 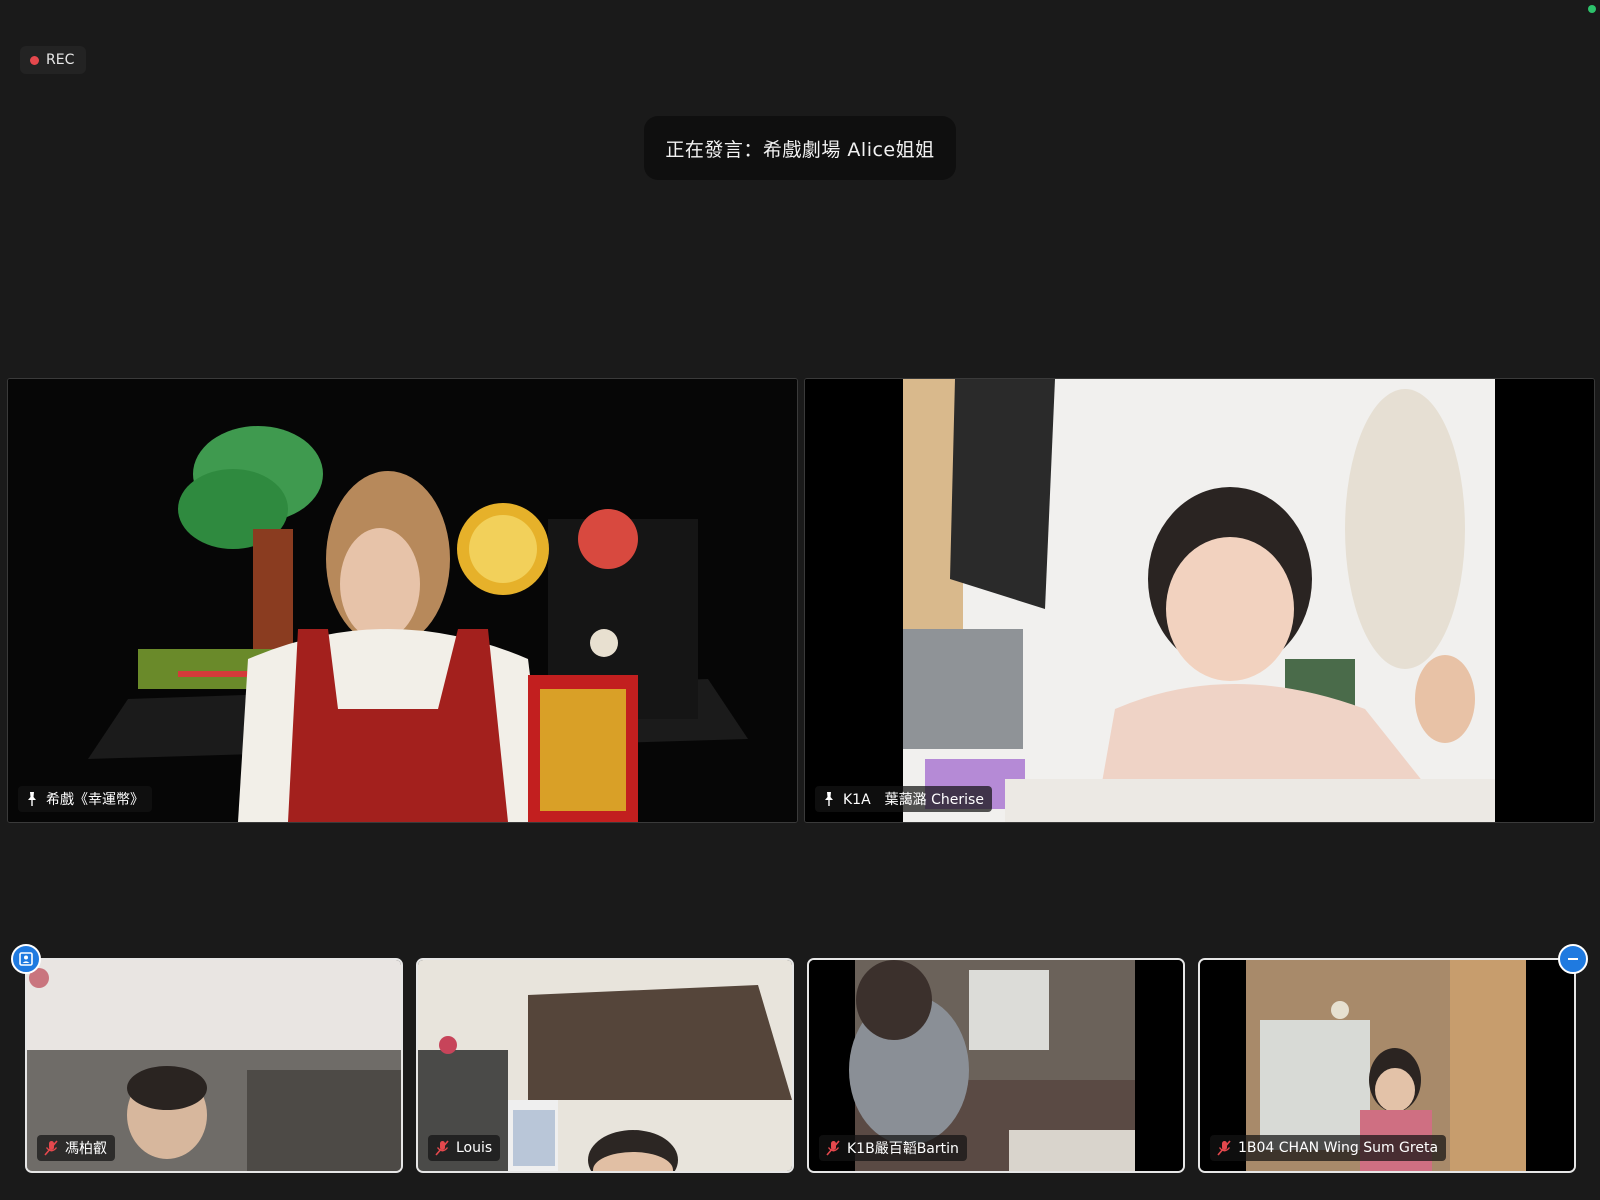 I want to click on participant-name-tag: K1B嚴百韜Bartin, so click(x=893, y=1148).